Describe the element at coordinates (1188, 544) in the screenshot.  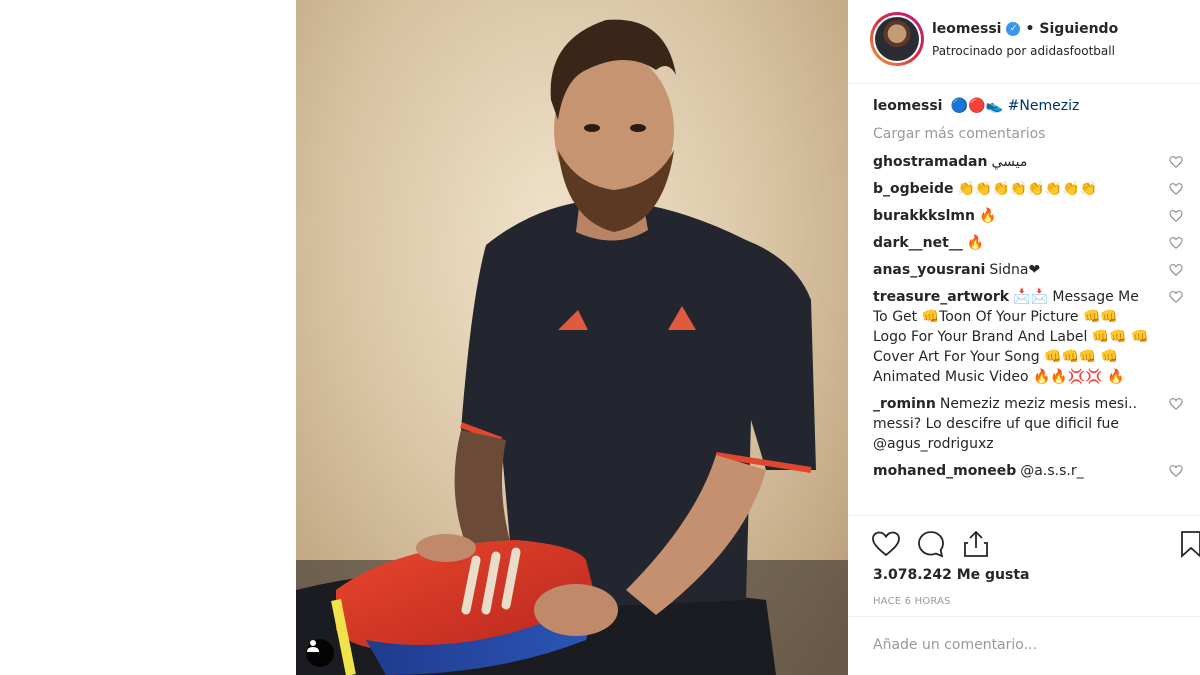
I see `bookmark-icon` at that location.